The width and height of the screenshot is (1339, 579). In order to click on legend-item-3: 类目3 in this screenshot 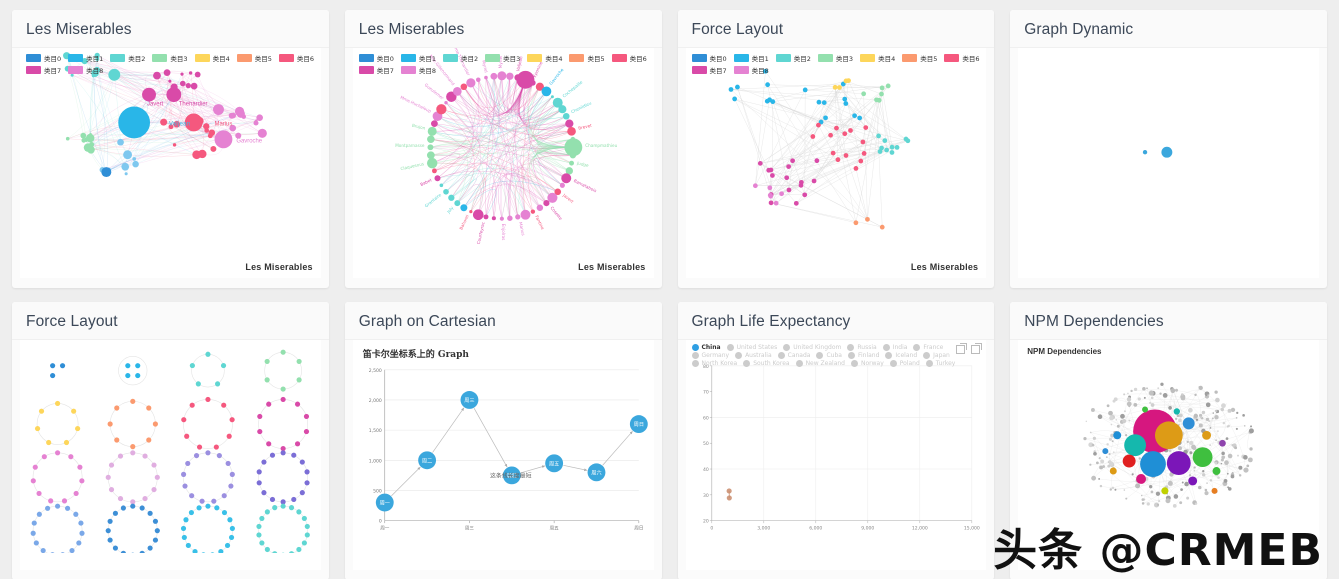, I will do `click(835, 58)`.